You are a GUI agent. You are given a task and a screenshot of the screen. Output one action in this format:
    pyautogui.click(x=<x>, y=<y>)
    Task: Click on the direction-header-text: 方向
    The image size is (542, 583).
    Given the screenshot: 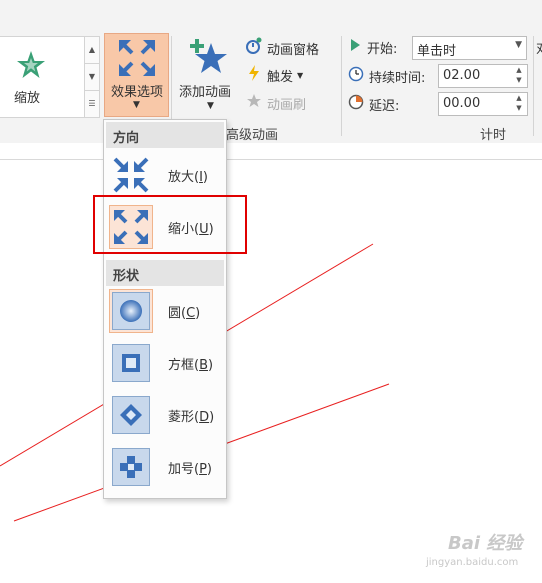 What is the action you would take?
    pyautogui.click(x=126, y=138)
    